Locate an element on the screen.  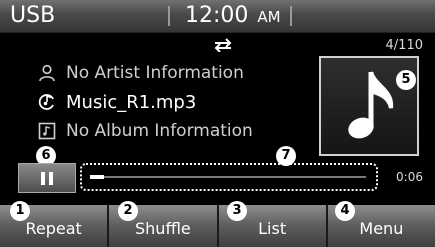
pause-button is located at coordinates (47, 178).